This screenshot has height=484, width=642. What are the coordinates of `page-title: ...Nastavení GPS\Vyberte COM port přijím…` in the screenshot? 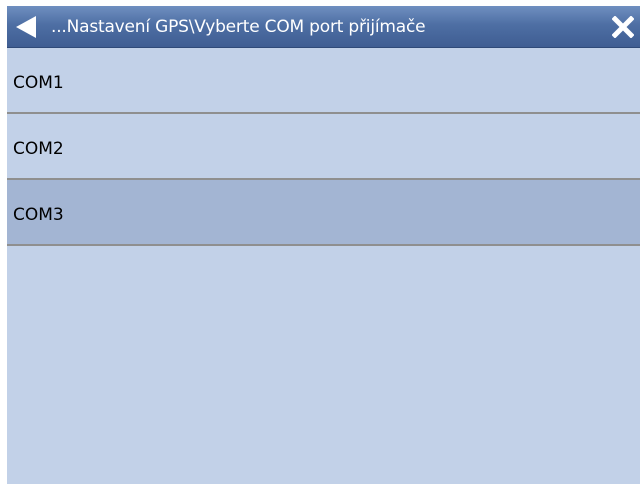 It's located at (238, 27).